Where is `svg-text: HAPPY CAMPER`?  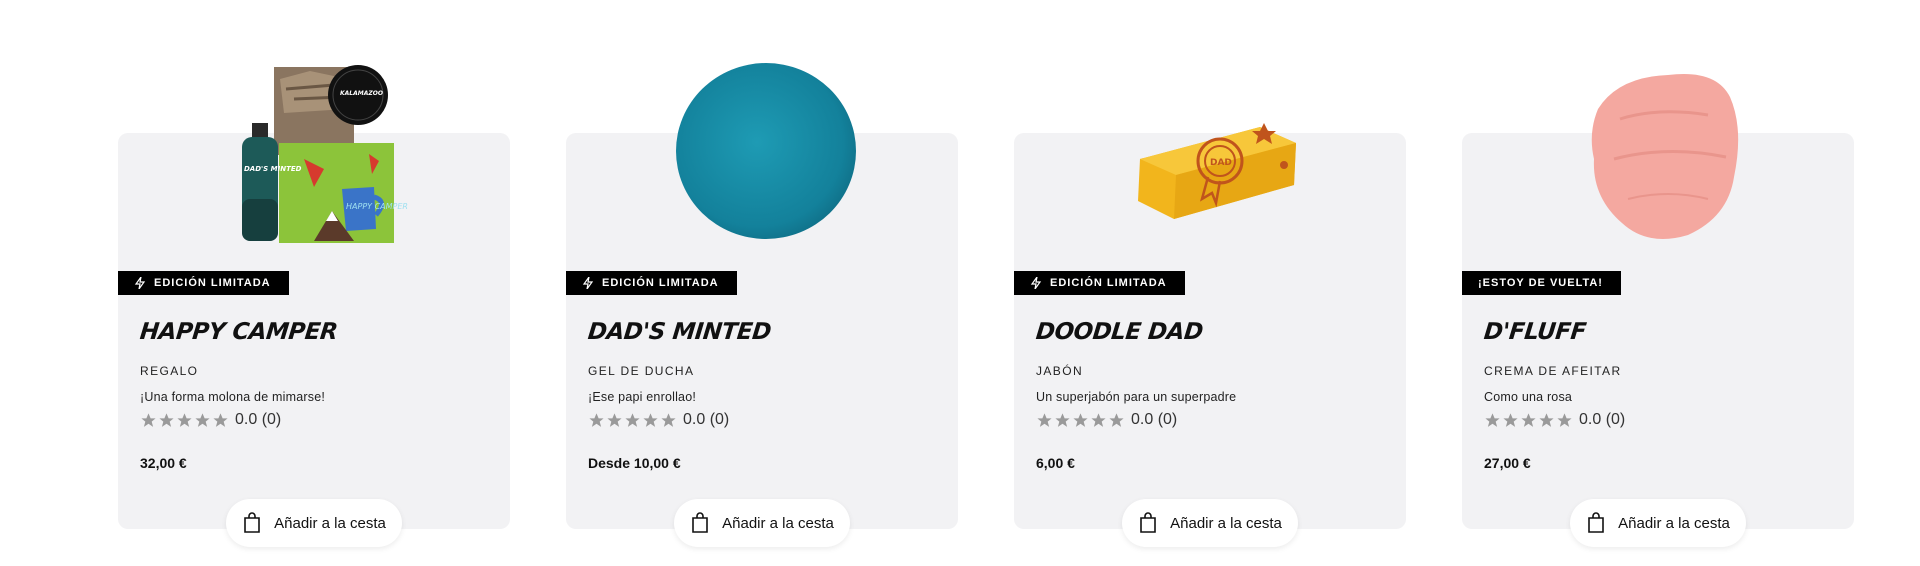
svg-text: HAPPY CAMPER is located at coordinates (377, 206).